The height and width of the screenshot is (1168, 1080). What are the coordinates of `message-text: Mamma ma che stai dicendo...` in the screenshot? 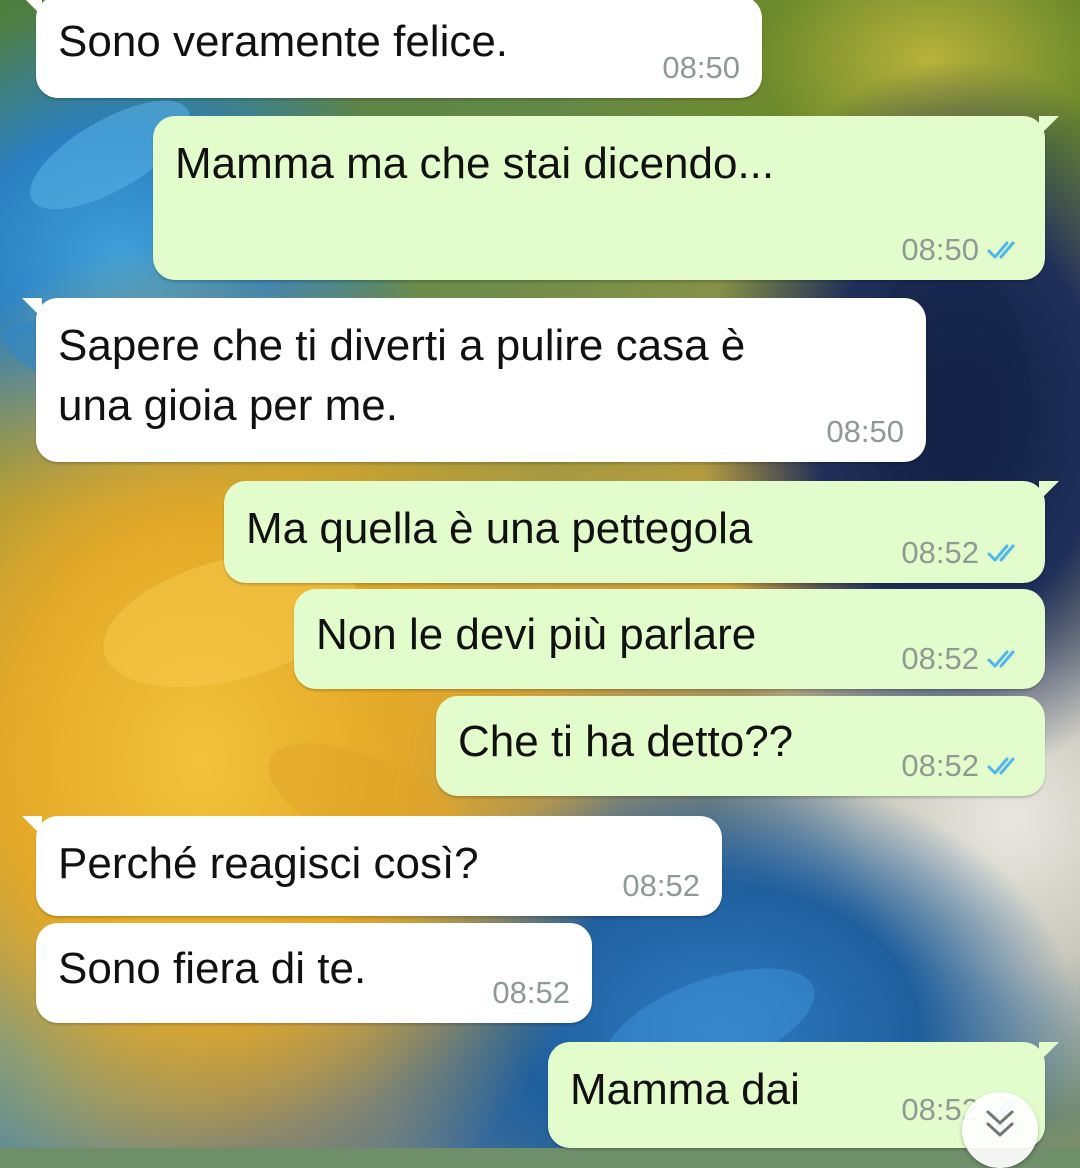 It's located at (475, 163).